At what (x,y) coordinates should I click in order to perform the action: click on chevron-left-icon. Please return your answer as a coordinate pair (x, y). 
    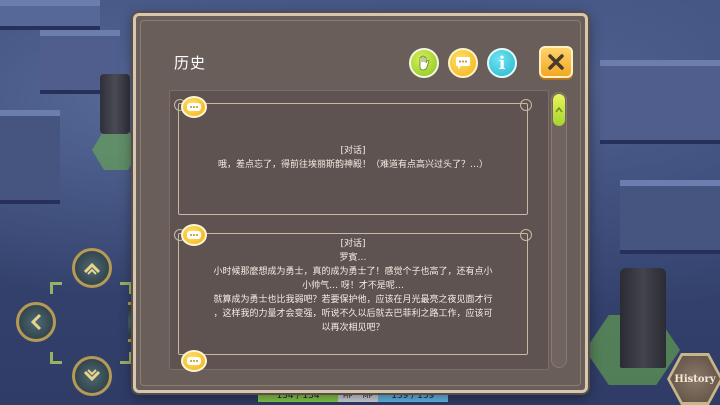
    Looking at the image, I should click on (36, 322).